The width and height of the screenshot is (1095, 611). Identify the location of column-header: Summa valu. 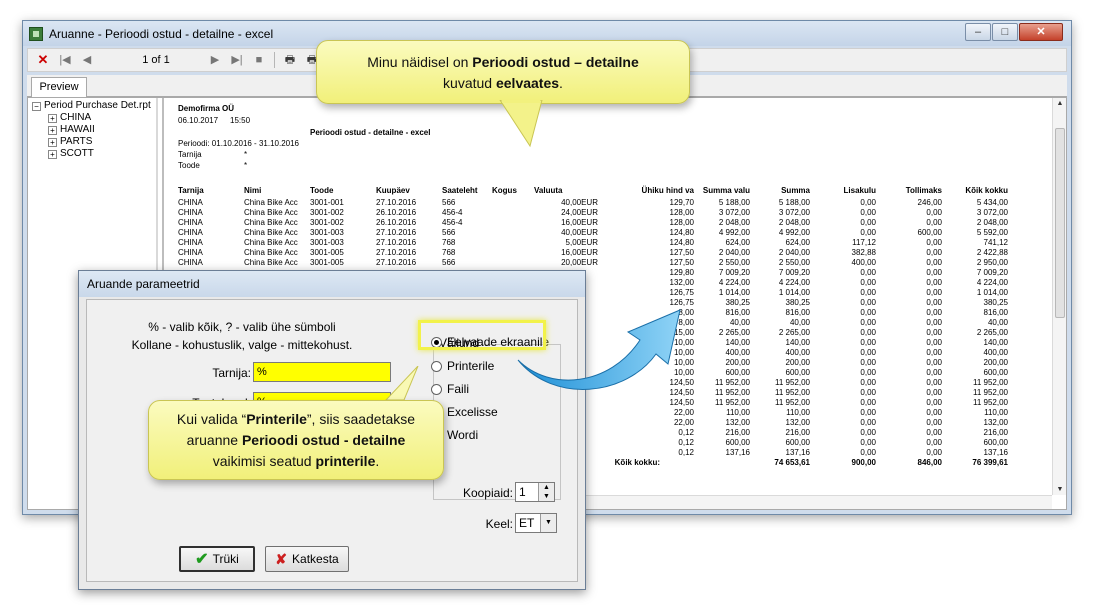
(726, 190).